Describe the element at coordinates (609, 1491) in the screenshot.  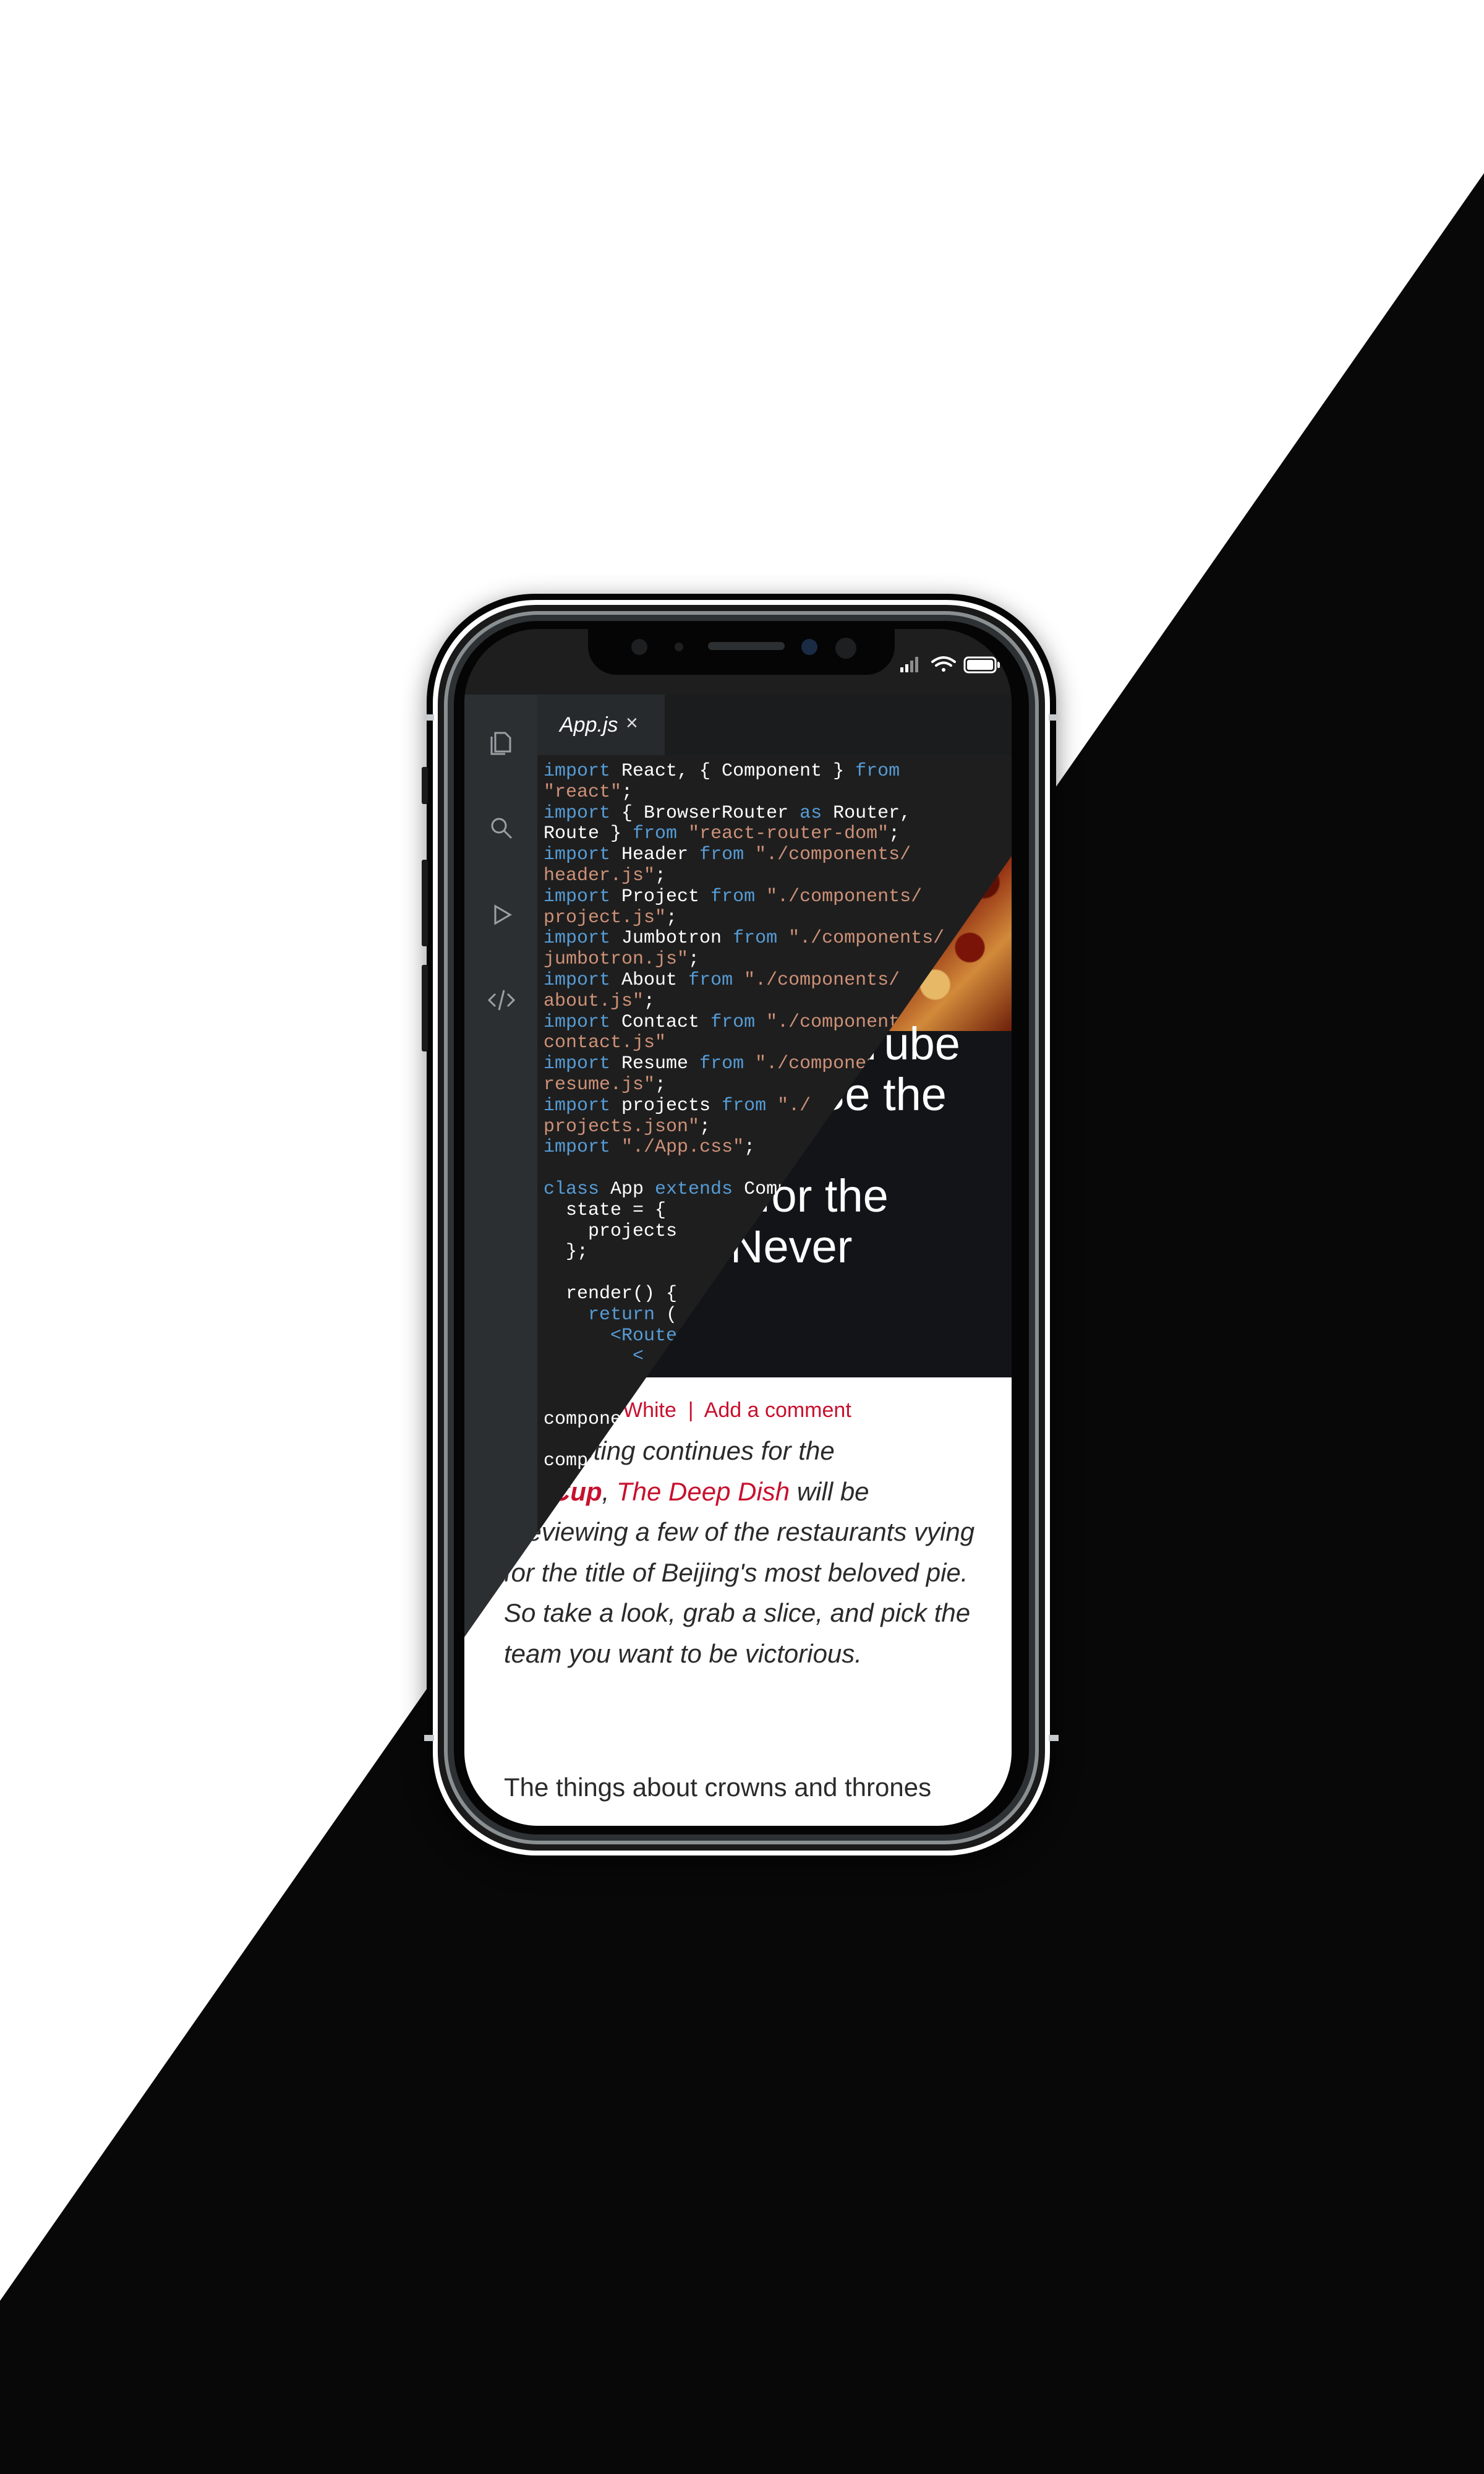
I see `intro-comma: ,` at that location.